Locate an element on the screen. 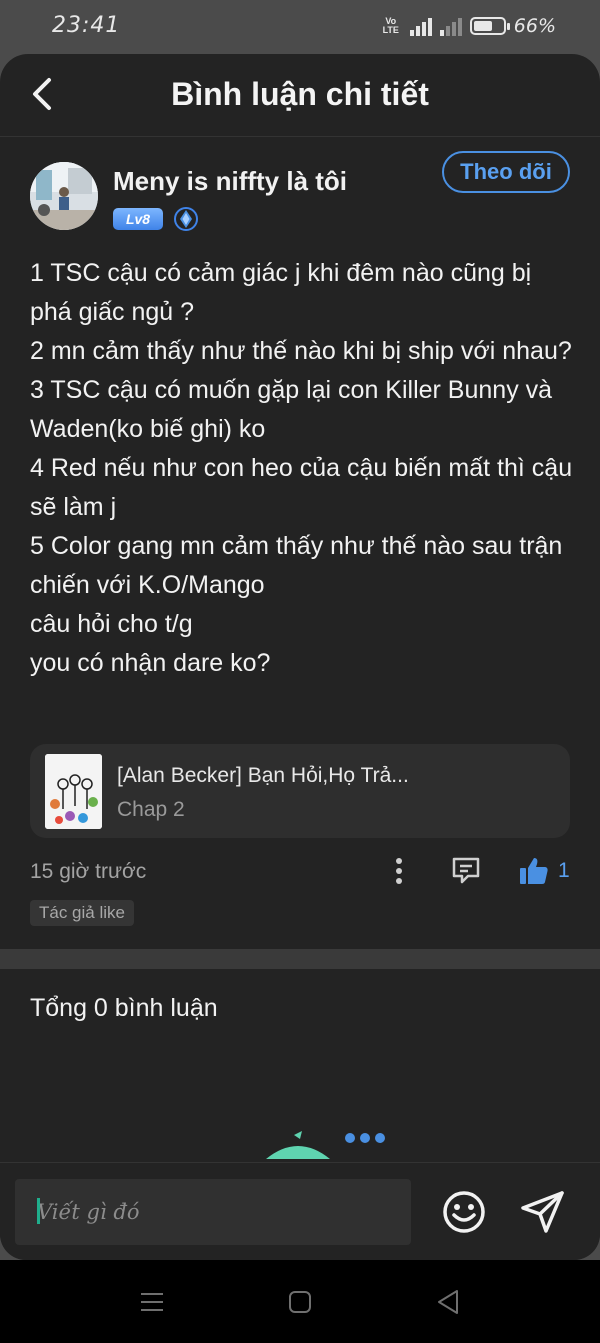 The image size is (600, 1343). story-card: [Alan Becker] Bạn Hỏi,Họ Trả... Chap 2 is located at coordinates (300, 791).